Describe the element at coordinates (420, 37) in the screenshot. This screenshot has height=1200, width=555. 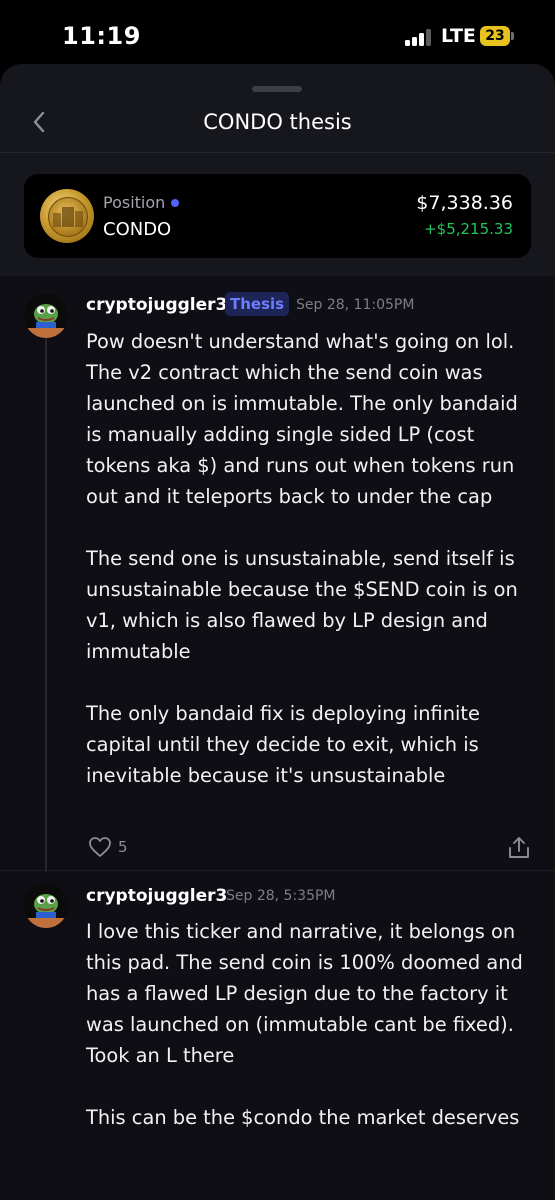
I see `signal-bars-icon` at that location.